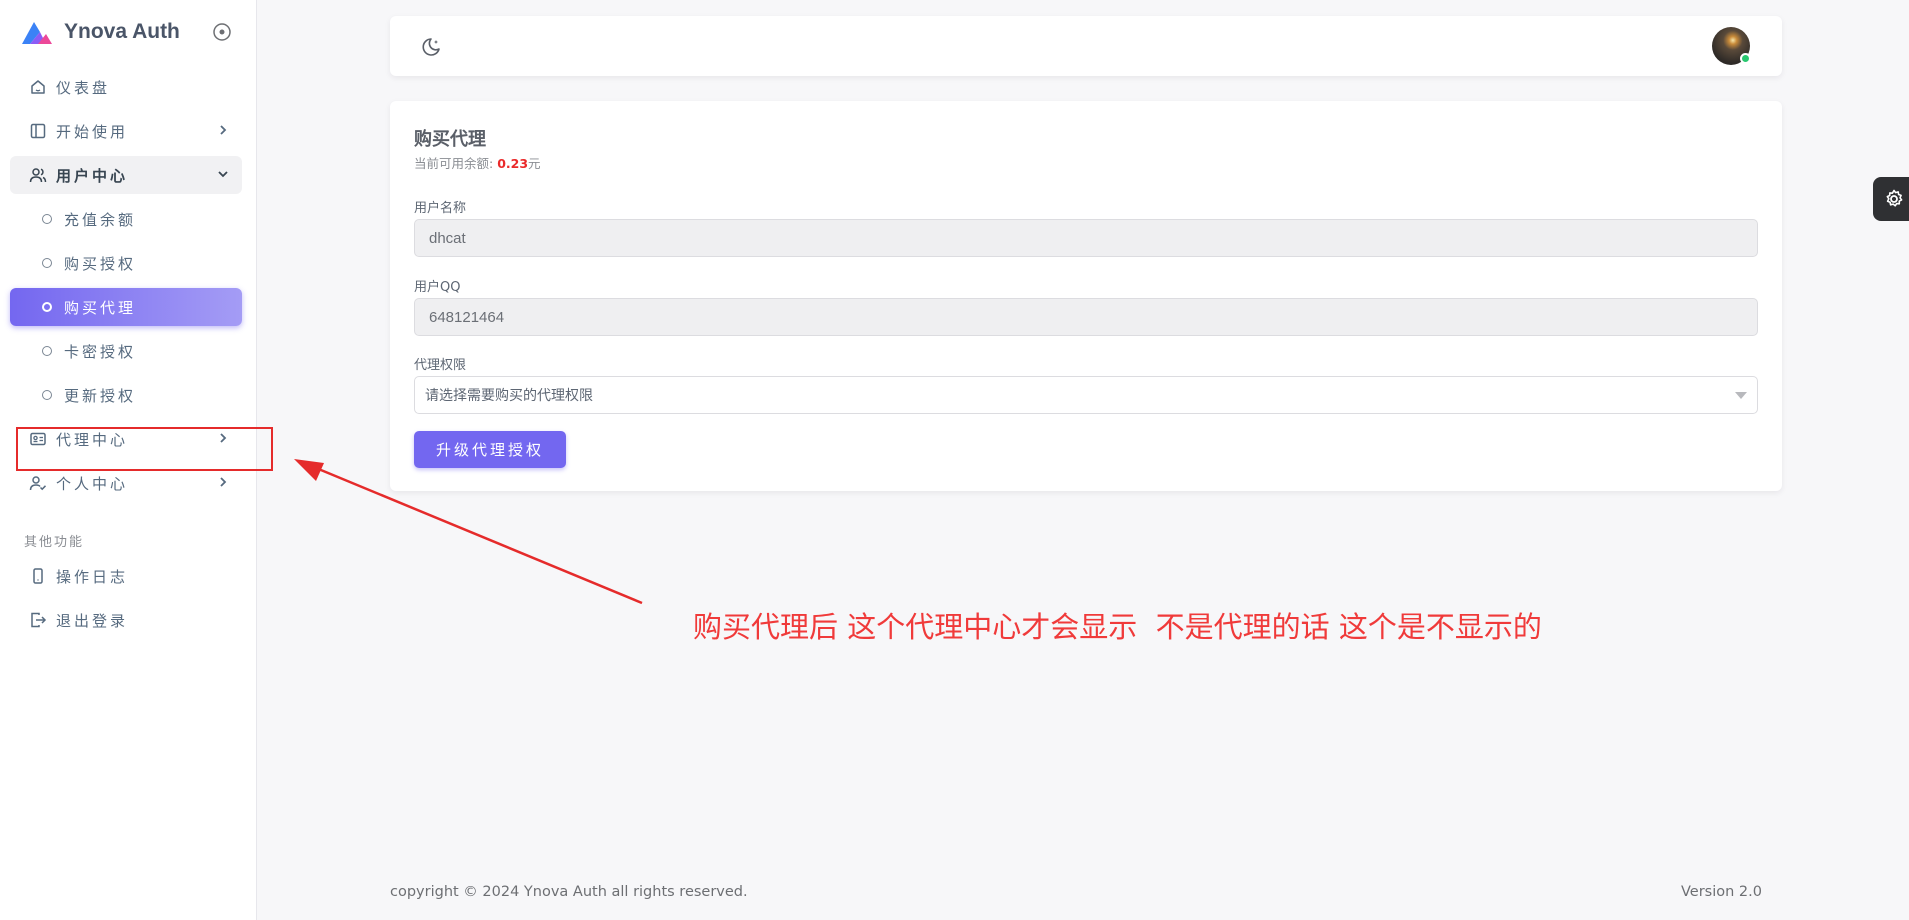 Image resolution: width=1909 pixels, height=920 pixels. Describe the element at coordinates (1086, 238) in the screenshot. I see `username-field: dhcat` at that location.